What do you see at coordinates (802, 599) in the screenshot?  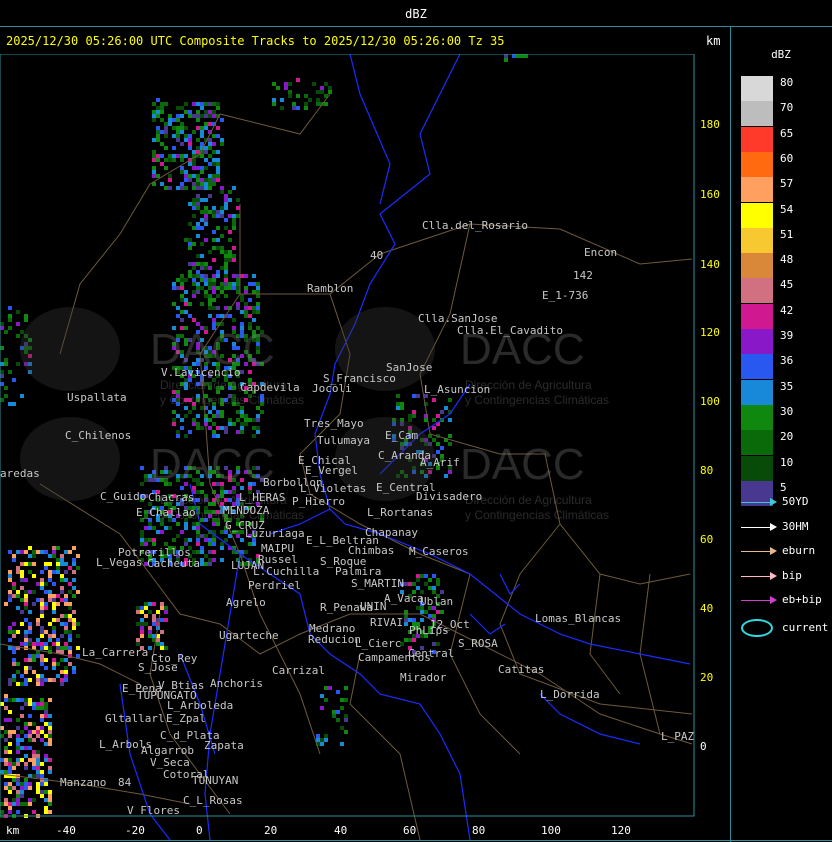 I see `track-label: eb+bip` at bounding box center [802, 599].